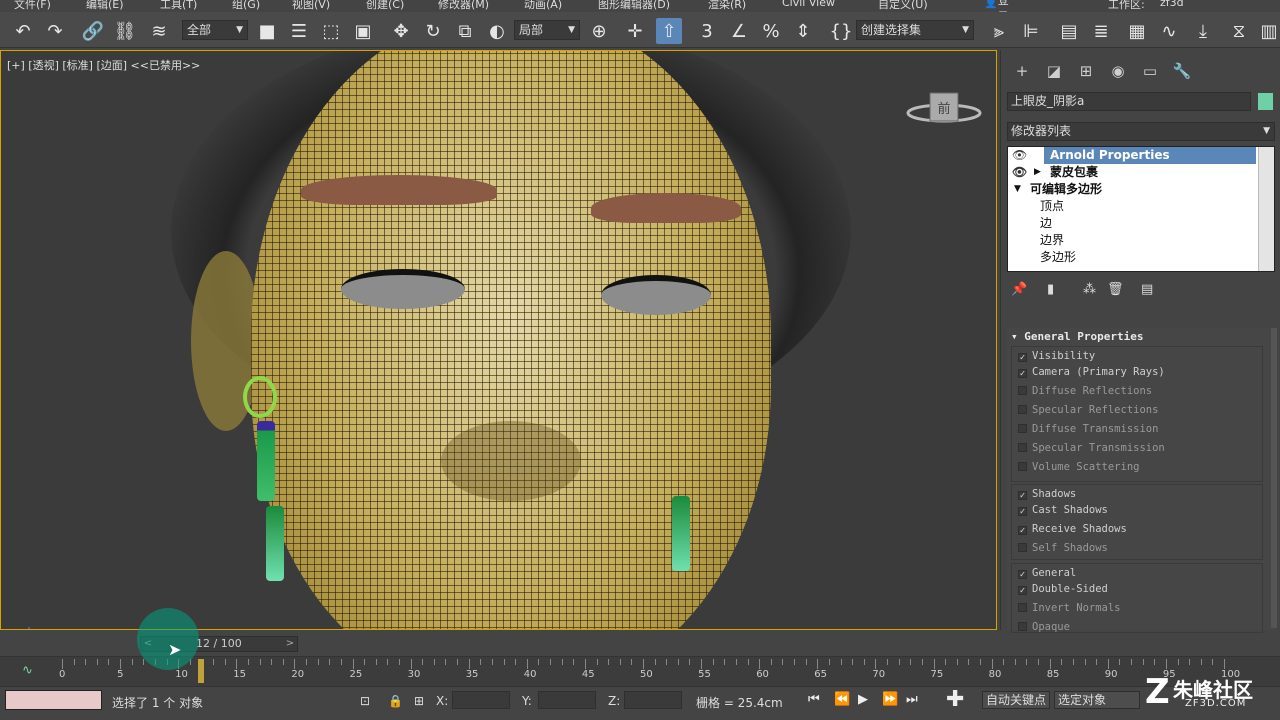 This screenshot has height=720, width=1280. What do you see at coordinates (567, 700) in the screenshot?
I see `y-coord-field` at bounding box center [567, 700].